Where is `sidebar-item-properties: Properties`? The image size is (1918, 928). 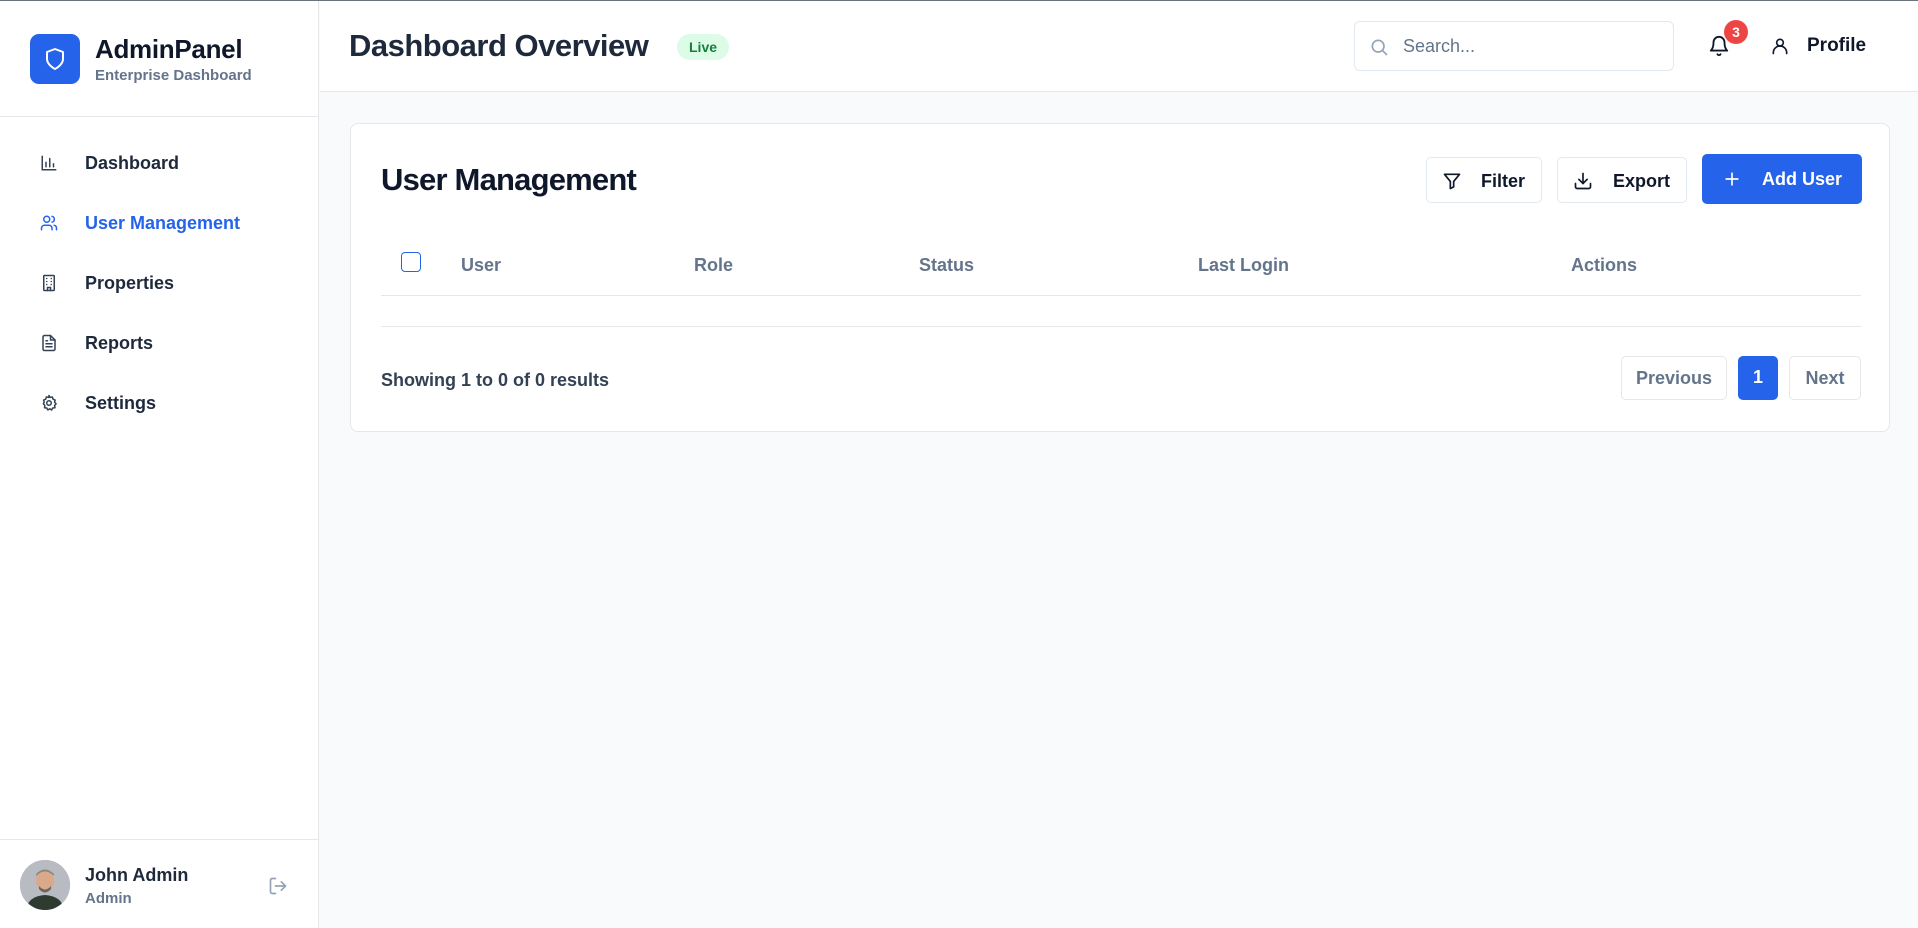
sidebar-item-properties: Properties is located at coordinates (159, 283).